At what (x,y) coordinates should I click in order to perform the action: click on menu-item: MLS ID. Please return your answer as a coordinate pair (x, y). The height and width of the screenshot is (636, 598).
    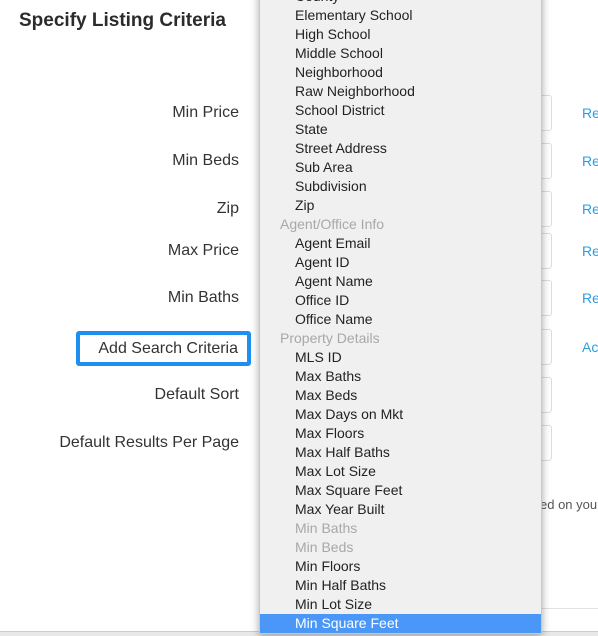
    Looking at the image, I should click on (400, 357).